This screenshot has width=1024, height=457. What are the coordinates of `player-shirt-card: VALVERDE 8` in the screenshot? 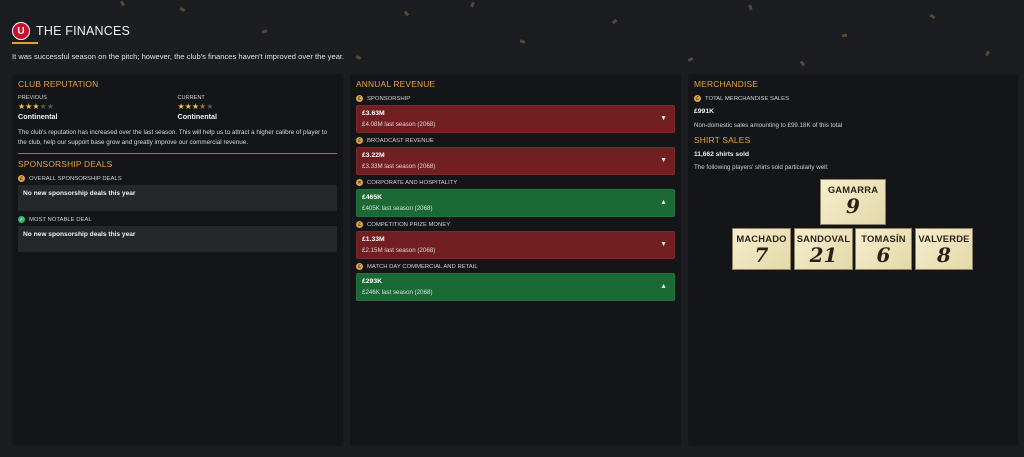 It's located at (944, 249).